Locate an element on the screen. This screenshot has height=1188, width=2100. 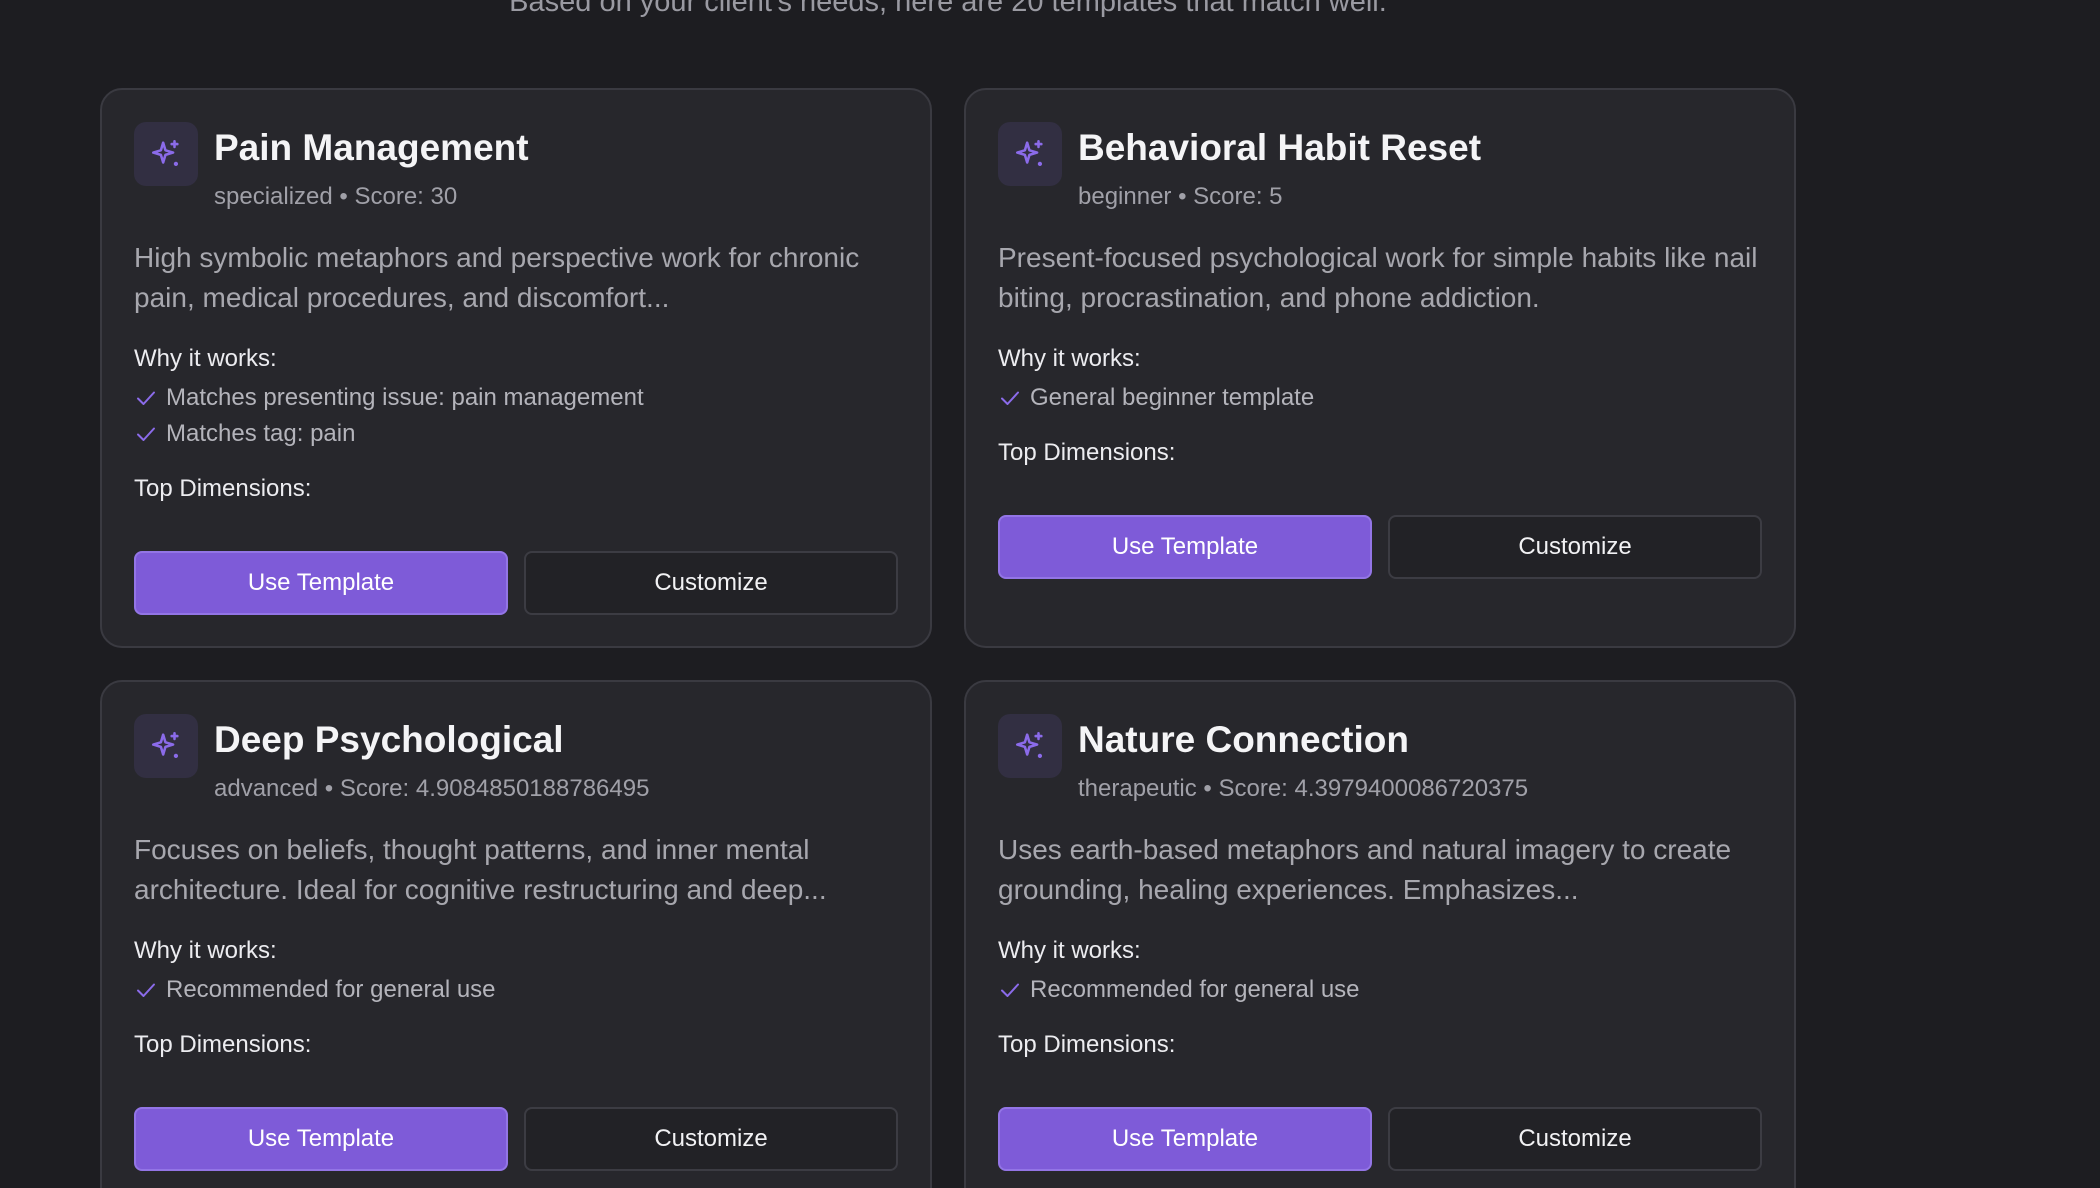
reason-item: General beginner template is located at coordinates (1156, 398).